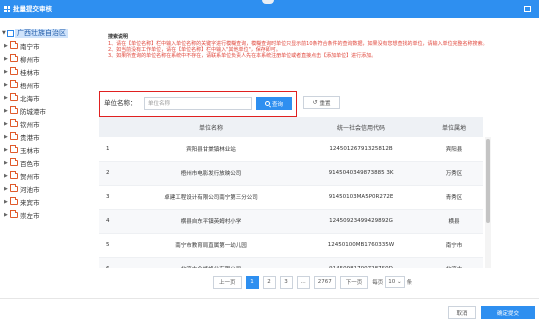  I want to click on tree-item: ▶ 贵港市, so click(22, 137).